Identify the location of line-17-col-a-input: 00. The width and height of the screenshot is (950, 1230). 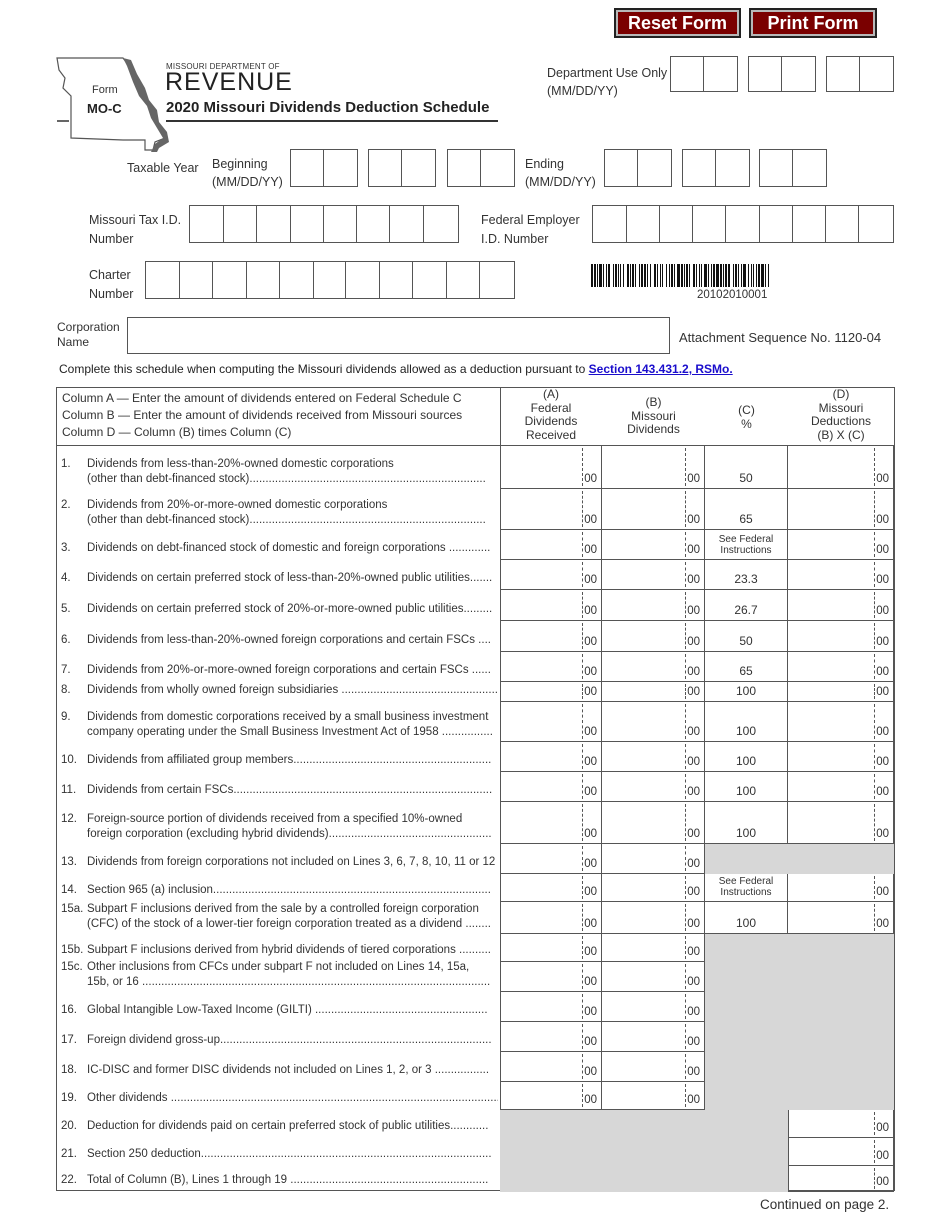
(551, 1037).